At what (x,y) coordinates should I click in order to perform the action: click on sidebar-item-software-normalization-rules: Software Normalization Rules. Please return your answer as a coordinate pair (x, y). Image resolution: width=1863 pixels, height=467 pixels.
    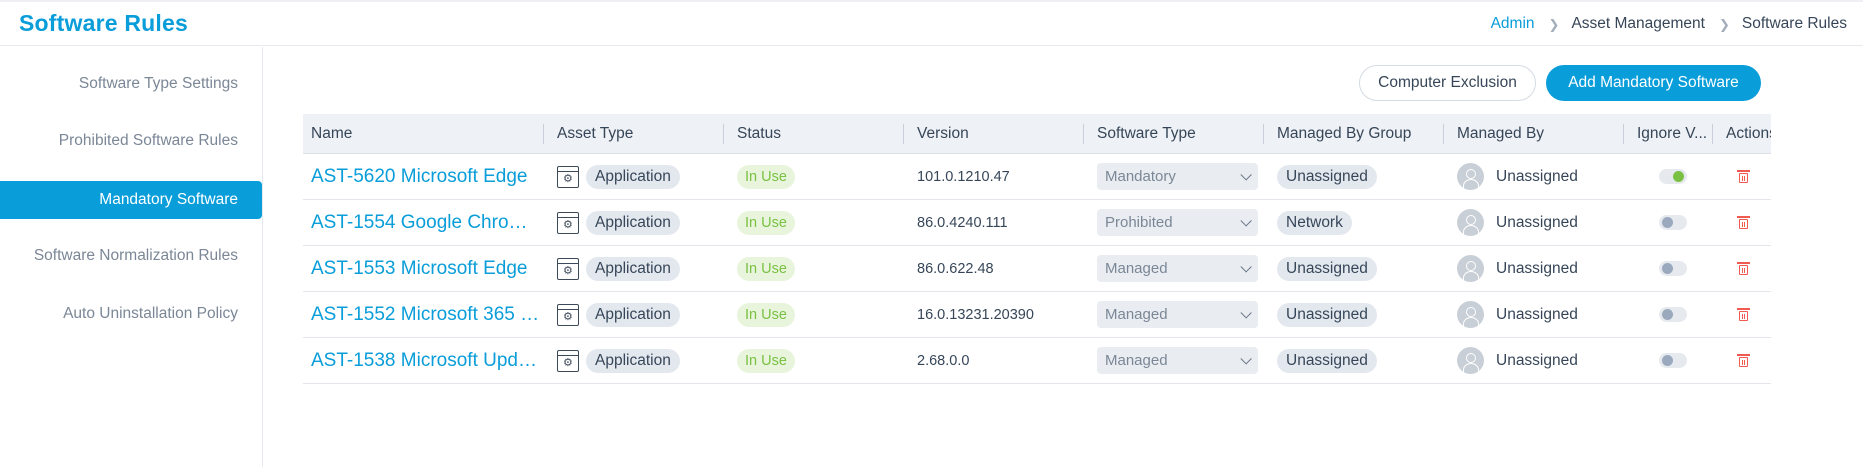
    Looking at the image, I should click on (131, 256).